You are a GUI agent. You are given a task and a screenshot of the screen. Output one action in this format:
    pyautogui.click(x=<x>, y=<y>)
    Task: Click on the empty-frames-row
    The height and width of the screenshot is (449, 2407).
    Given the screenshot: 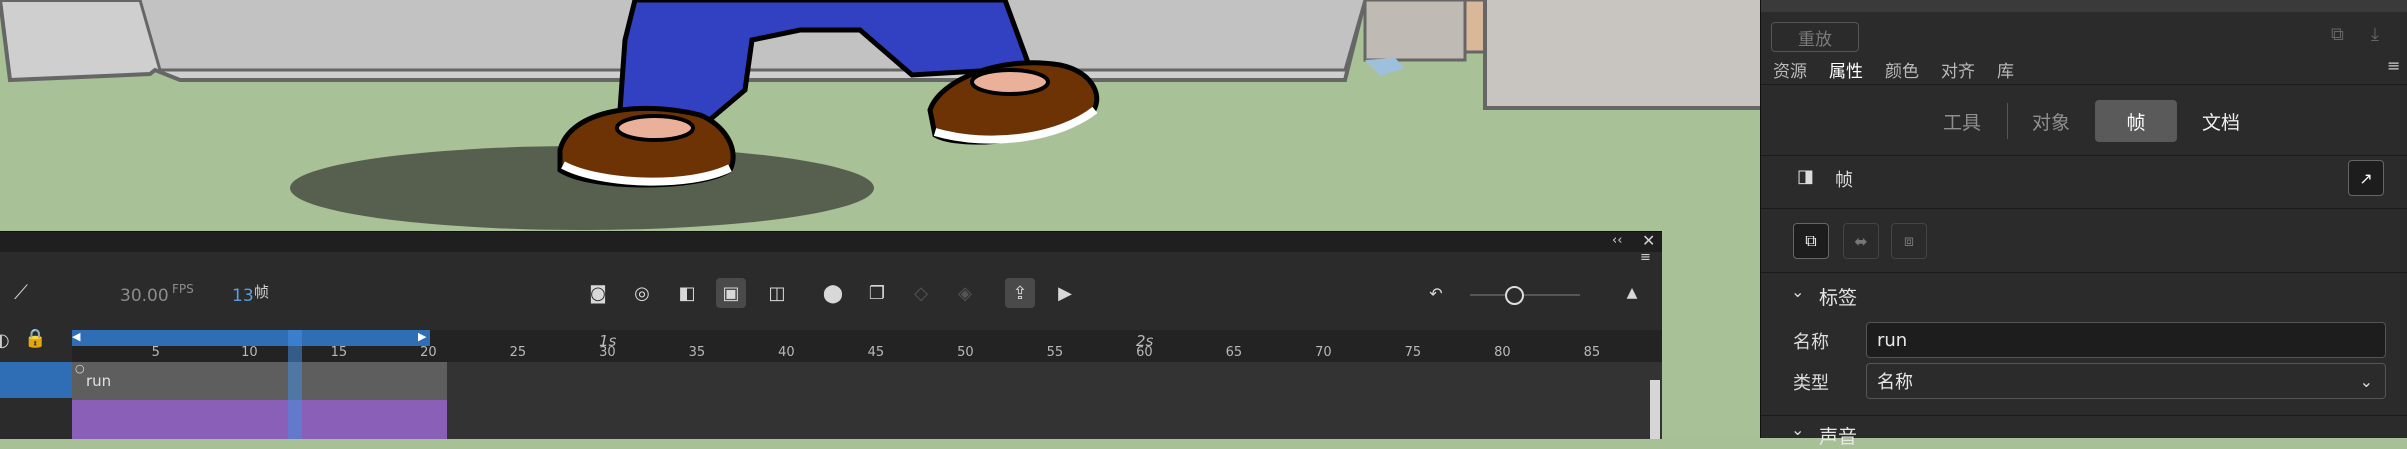 What is the action you would take?
    pyautogui.click(x=1054, y=381)
    